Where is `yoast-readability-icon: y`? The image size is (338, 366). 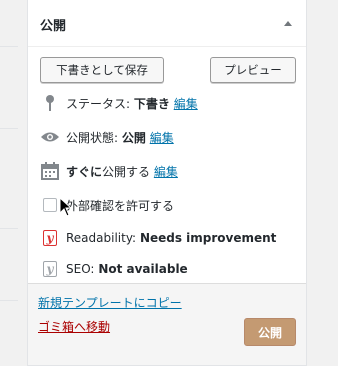
yoast-readability-icon: y is located at coordinates (50, 238).